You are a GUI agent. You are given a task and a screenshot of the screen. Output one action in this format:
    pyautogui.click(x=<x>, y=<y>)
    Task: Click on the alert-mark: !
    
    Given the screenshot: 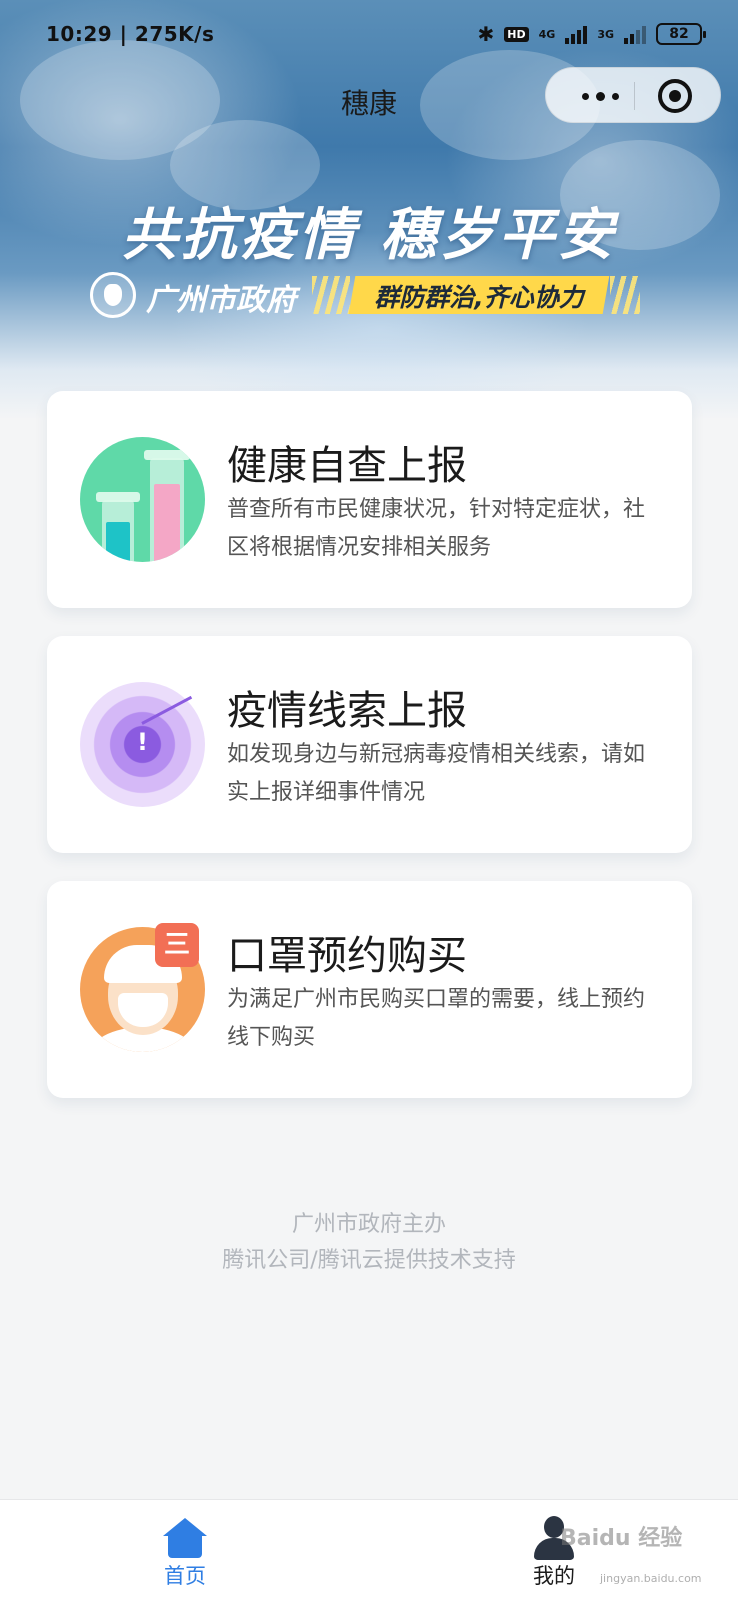 What is the action you would take?
    pyautogui.click(x=142, y=742)
    